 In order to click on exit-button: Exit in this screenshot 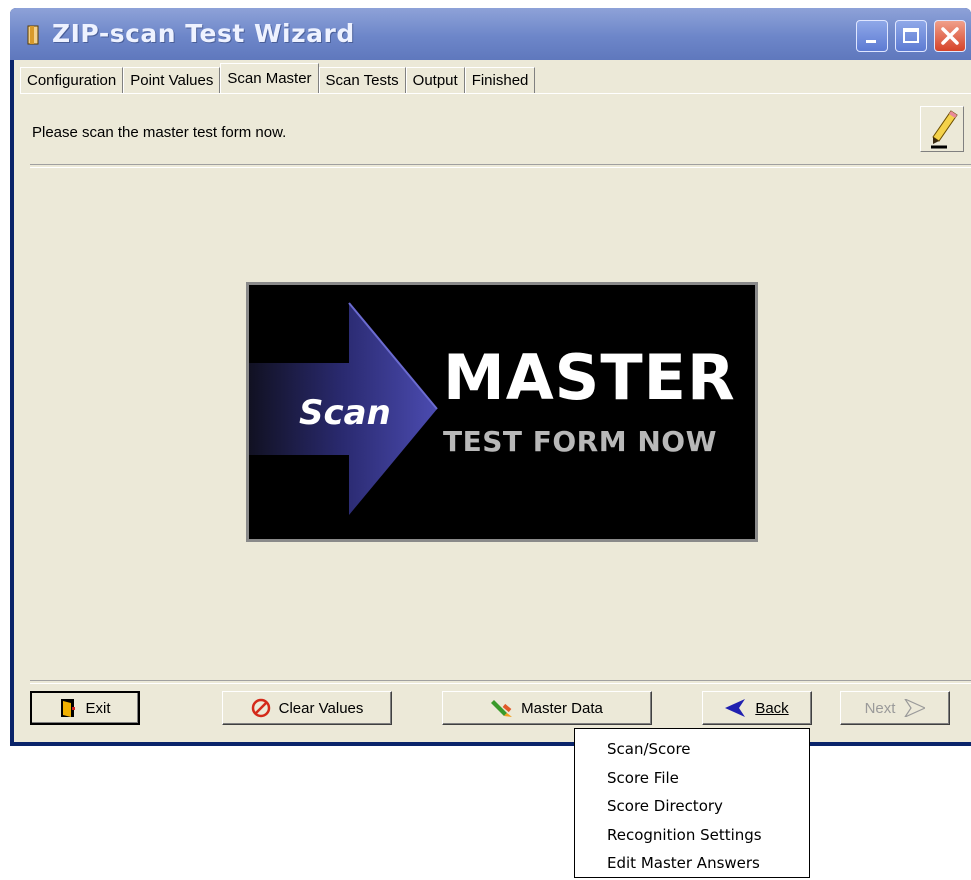, I will do `click(85, 708)`.